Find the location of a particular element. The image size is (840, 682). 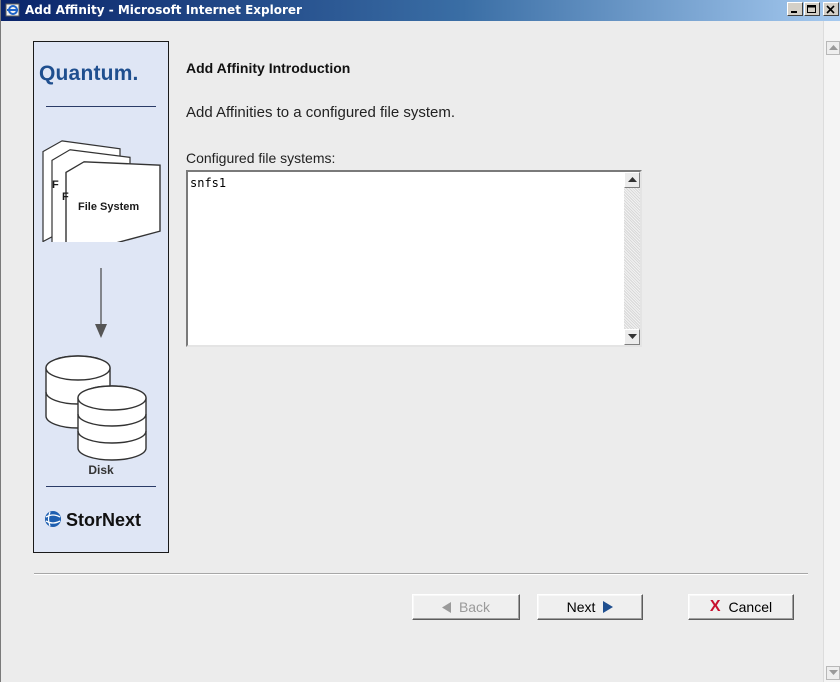

stornext-logo: StorNext is located at coordinates (92, 520).